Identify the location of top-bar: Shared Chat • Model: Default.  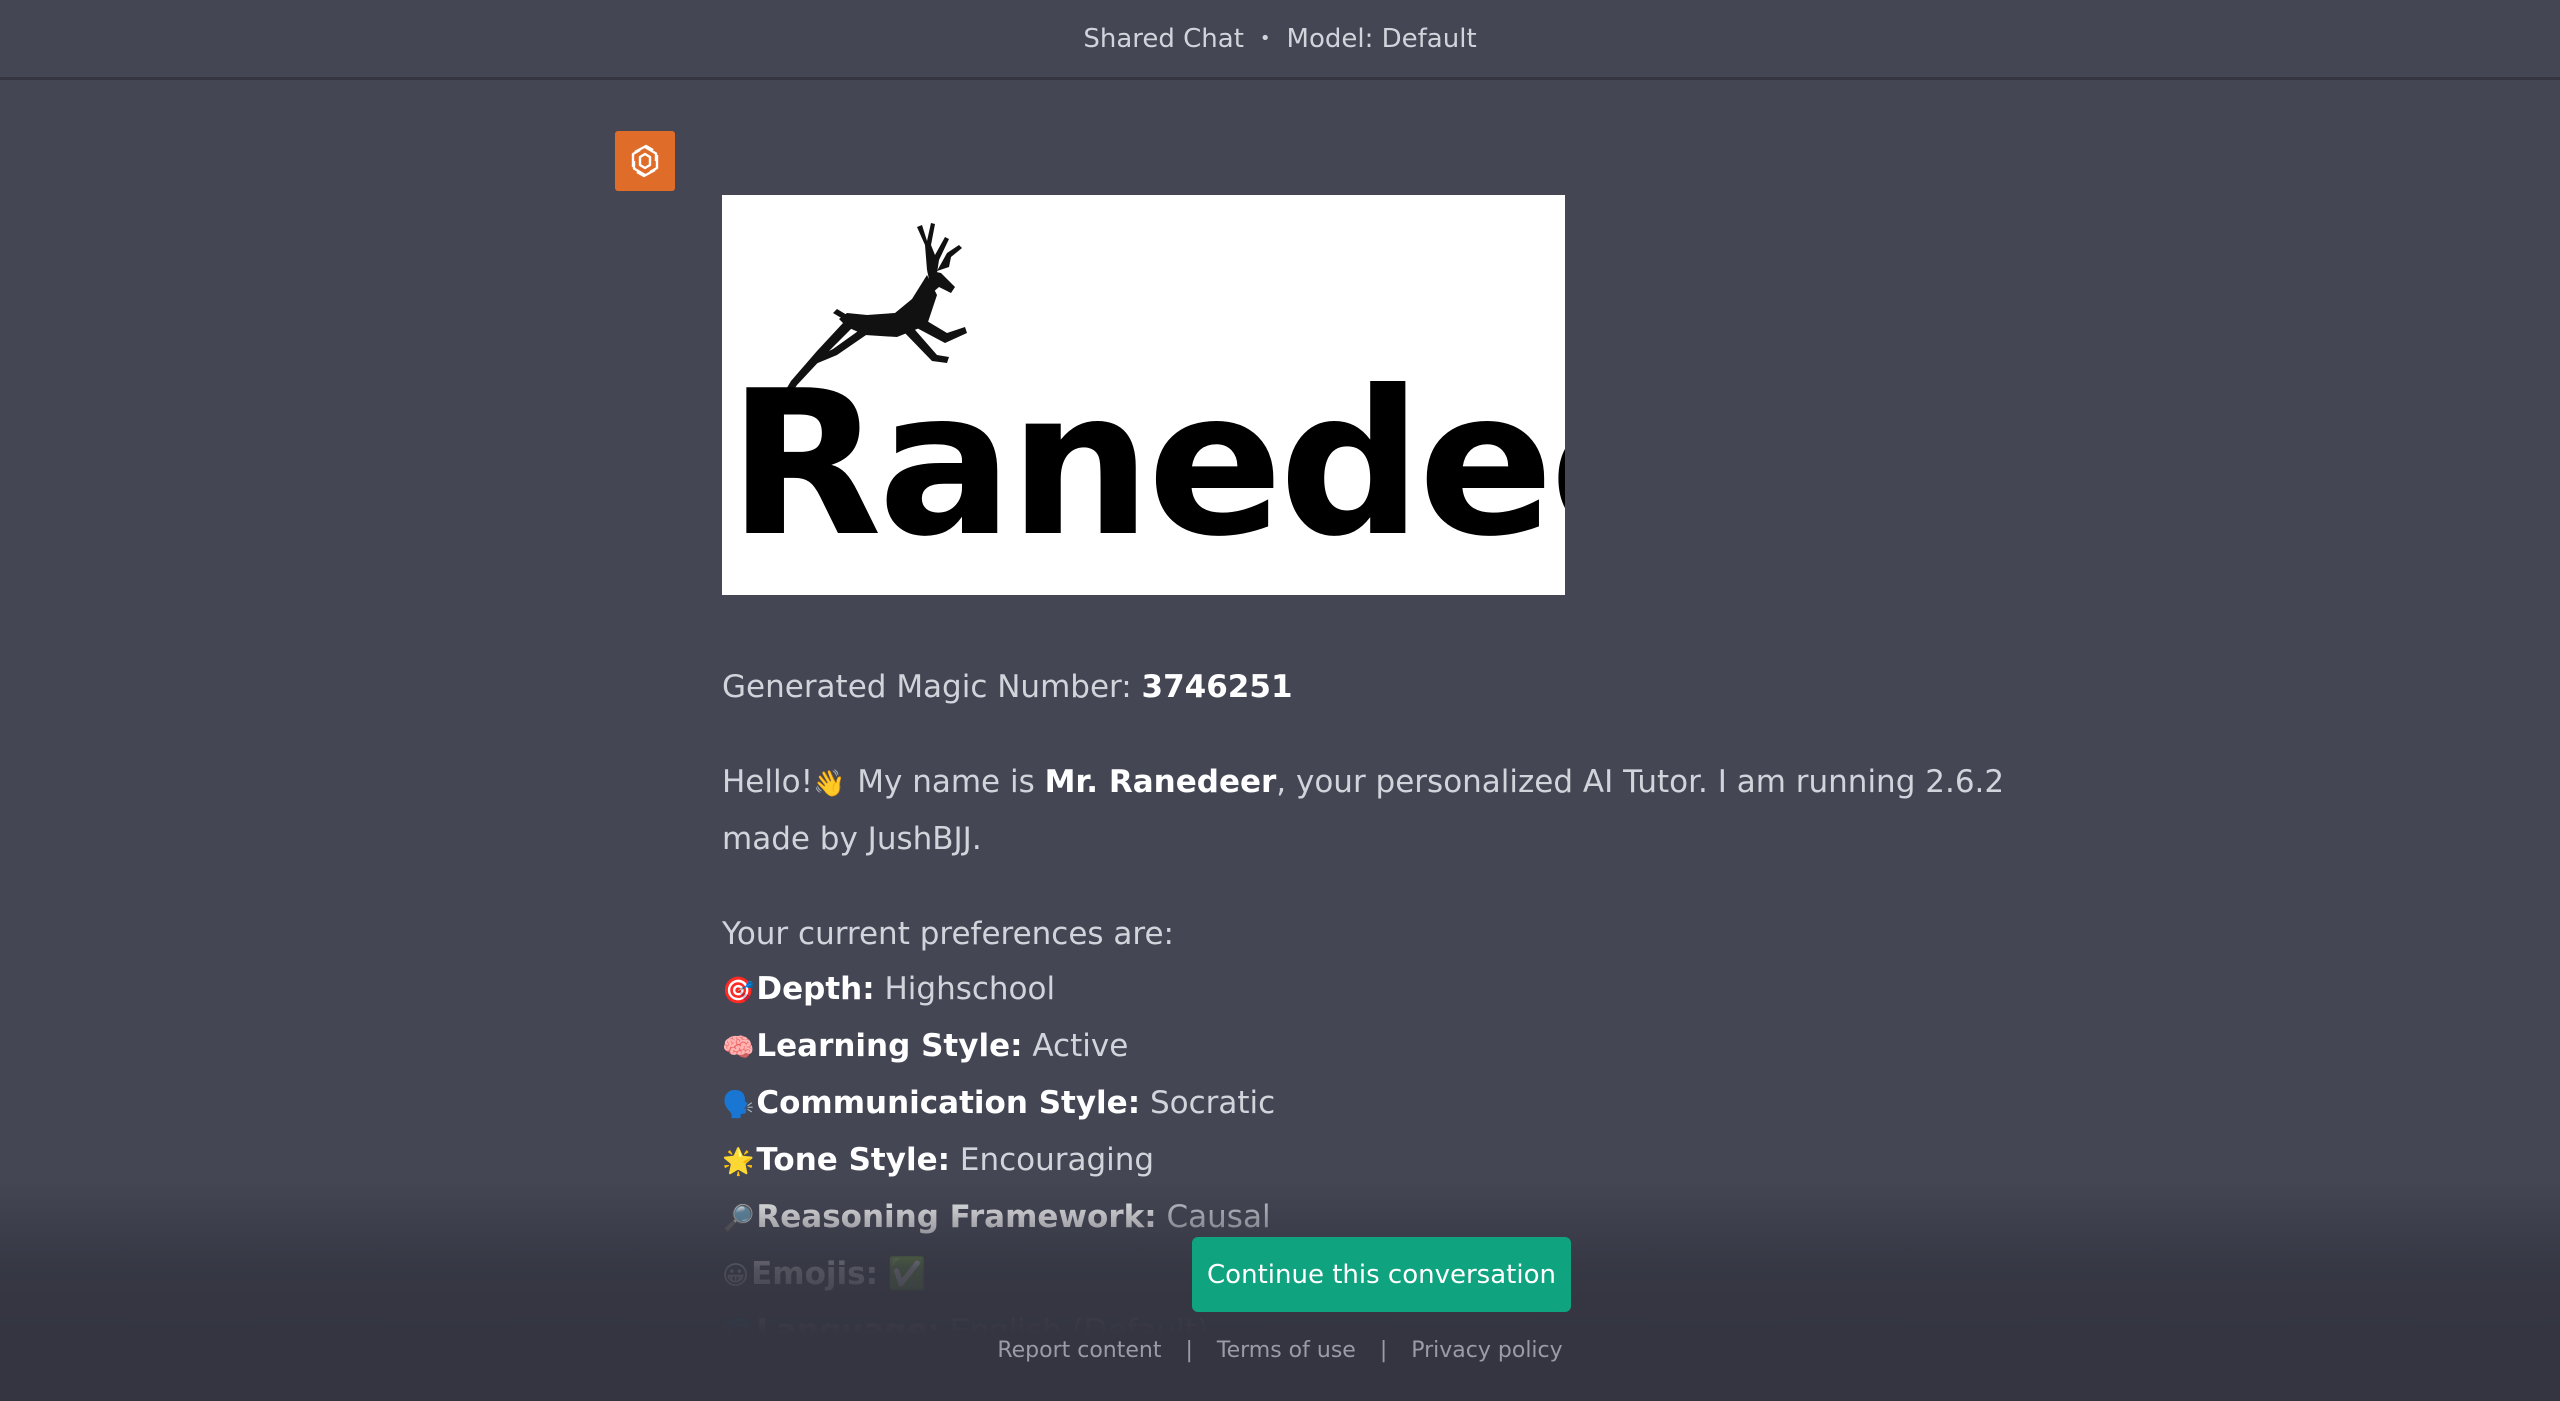
(1280, 40).